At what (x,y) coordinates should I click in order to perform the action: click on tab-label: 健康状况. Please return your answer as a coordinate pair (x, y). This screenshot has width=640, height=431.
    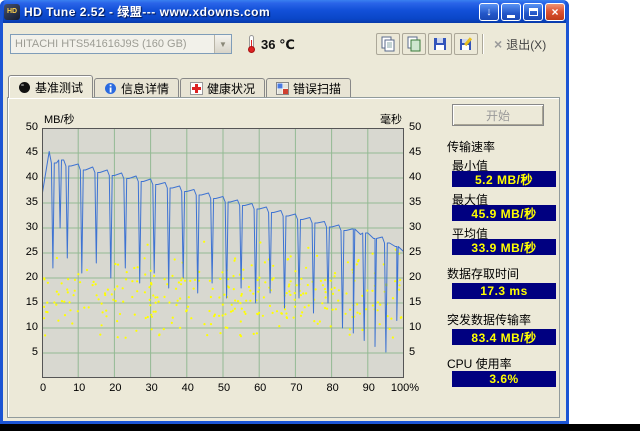
    Looking at the image, I should click on (231, 89).